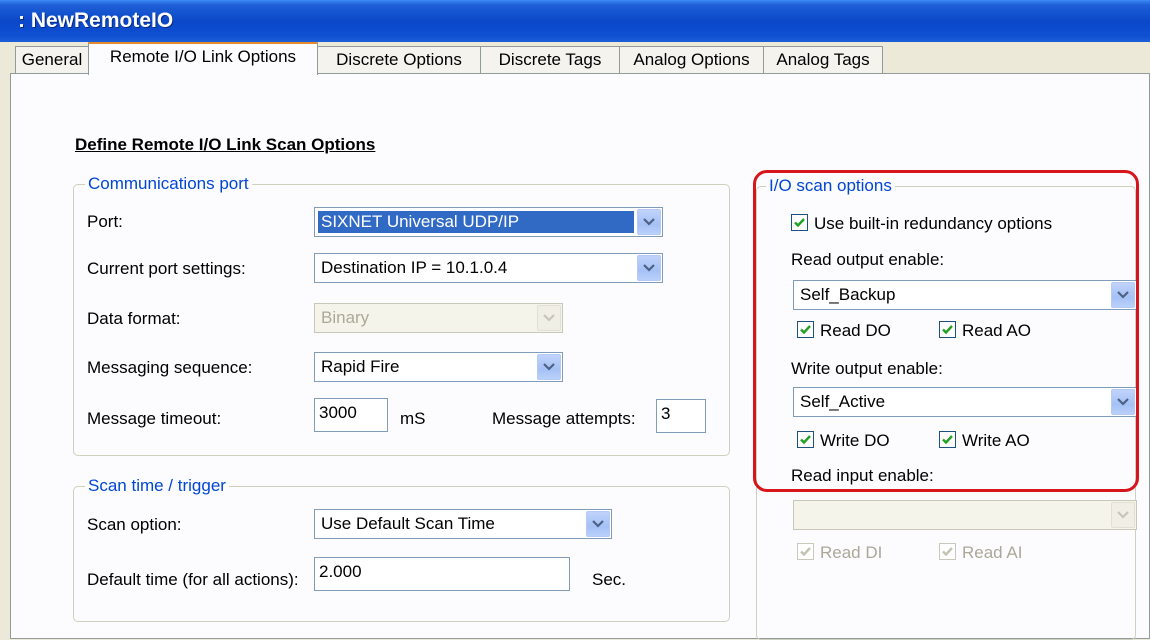  I want to click on tab-remote-io-link-options: Remote I/O Link Options, so click(203, 58).